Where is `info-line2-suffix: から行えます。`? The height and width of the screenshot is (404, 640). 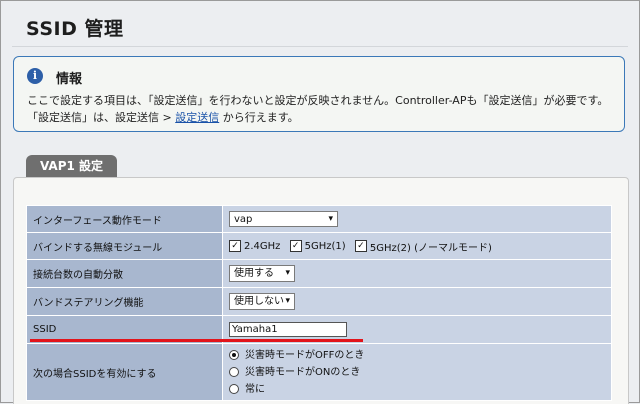 info-line2-suffix: から行えます。 is located at coordinates (259, 117).